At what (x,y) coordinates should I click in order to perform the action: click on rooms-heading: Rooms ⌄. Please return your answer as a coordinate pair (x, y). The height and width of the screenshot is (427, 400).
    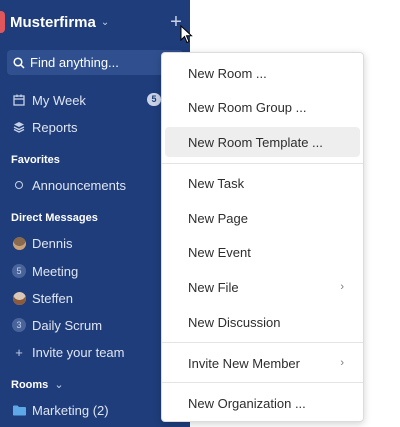
    Looking at the image, I should click on (37, 384).